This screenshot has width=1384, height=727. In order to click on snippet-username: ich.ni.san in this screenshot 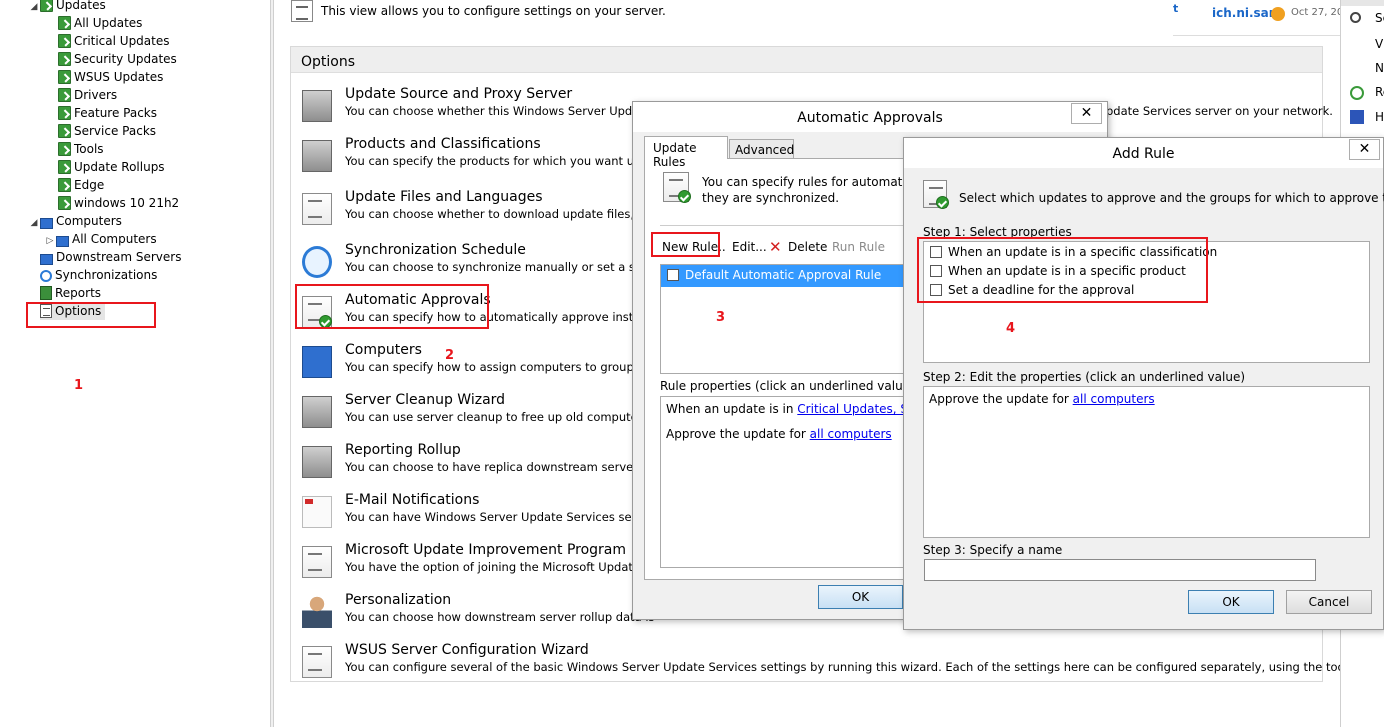, I will do `click(1244, 13)`.